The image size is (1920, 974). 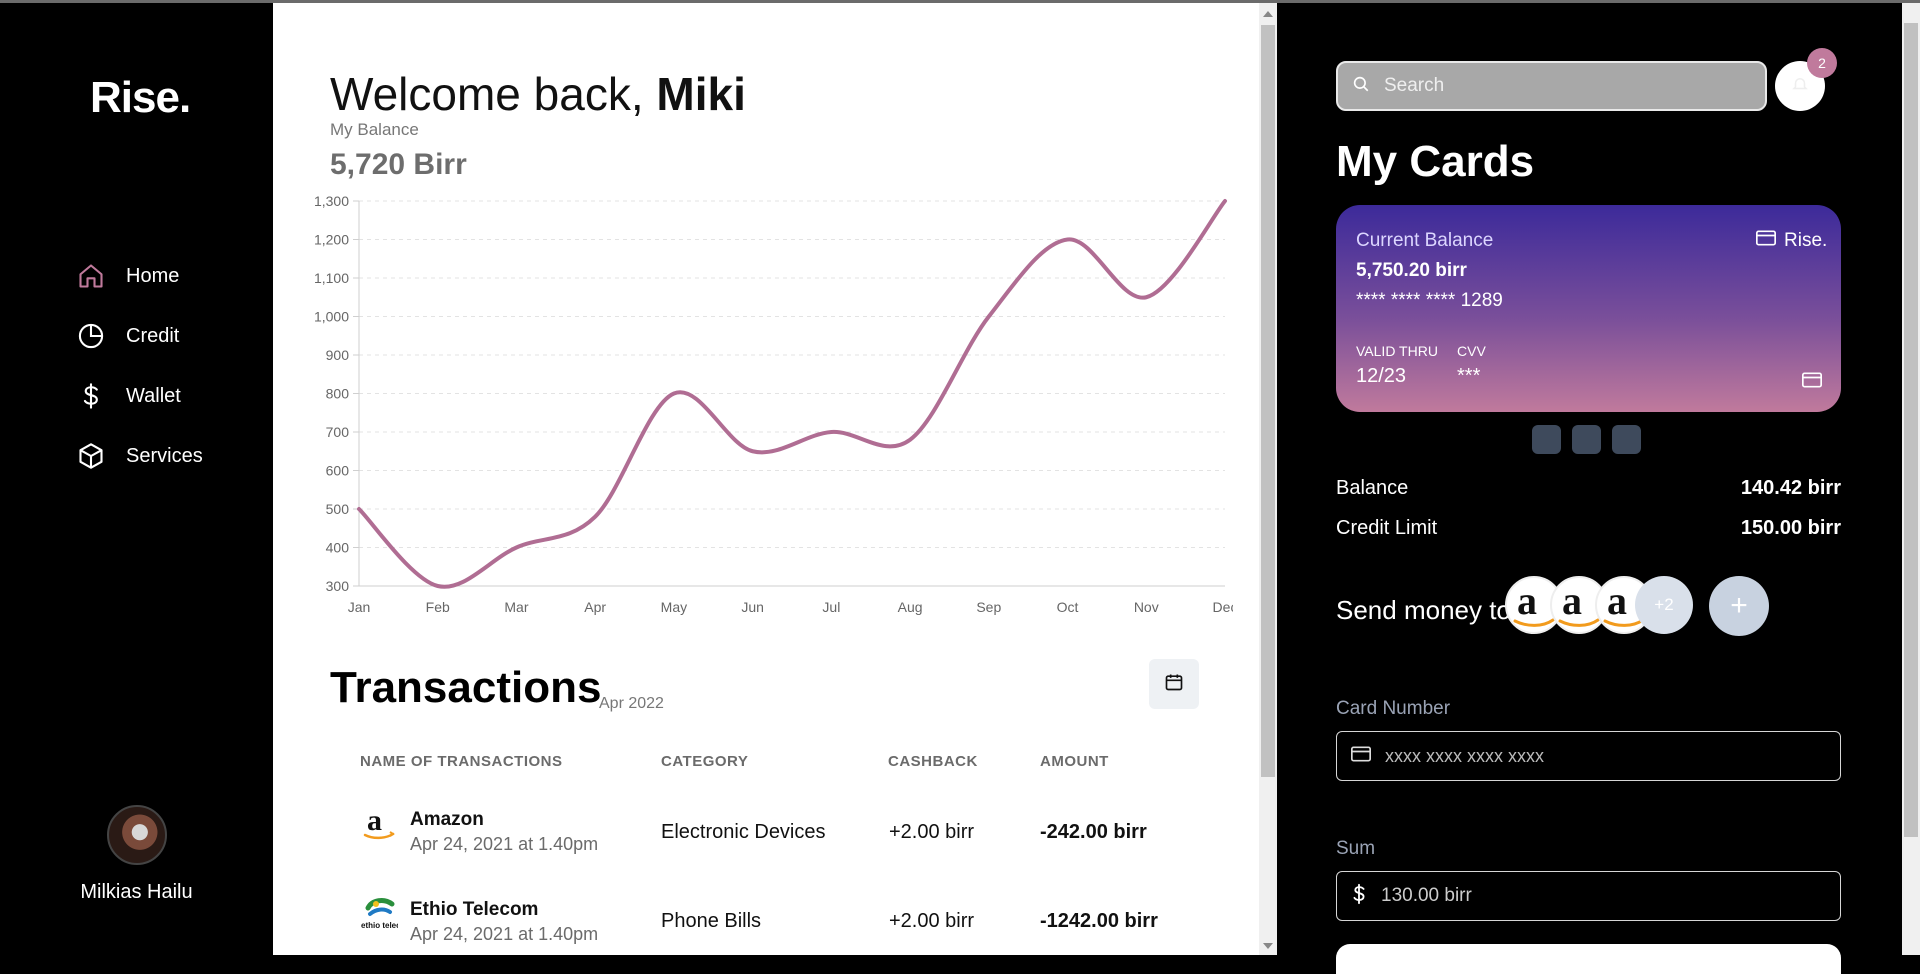 I want to click on welcome-heading: Welcome back, Miki, so click(x=538, y=94).